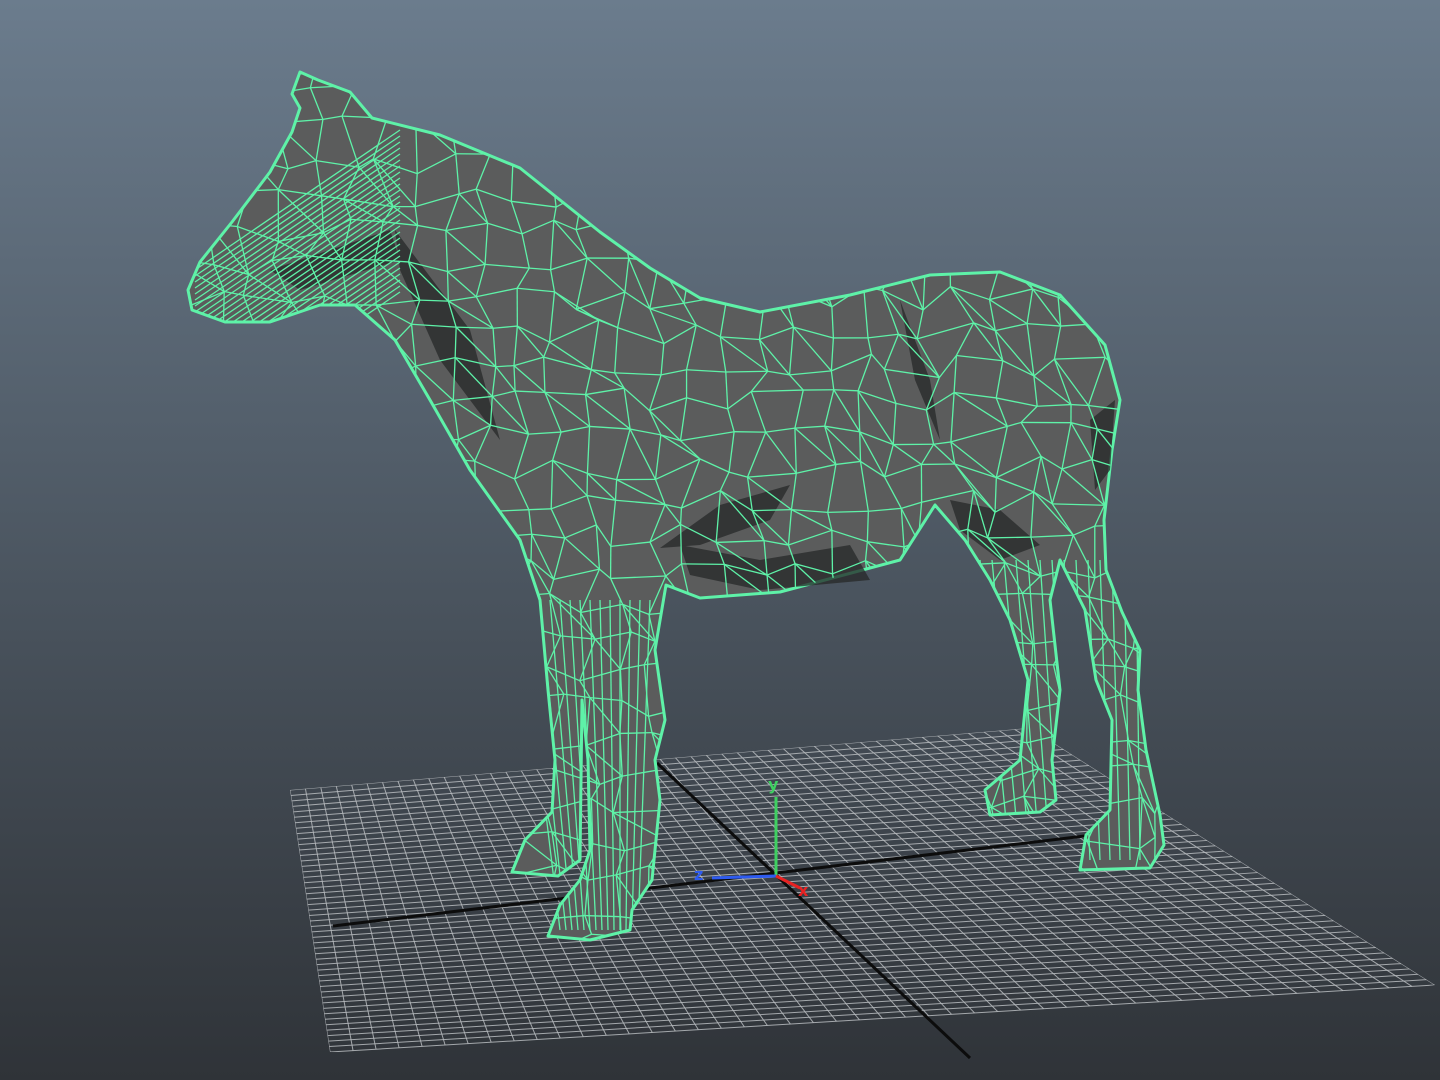  Describe the element at coordinates (773, 784) in the screenshot. I see `y-axis-label: y` at that location.